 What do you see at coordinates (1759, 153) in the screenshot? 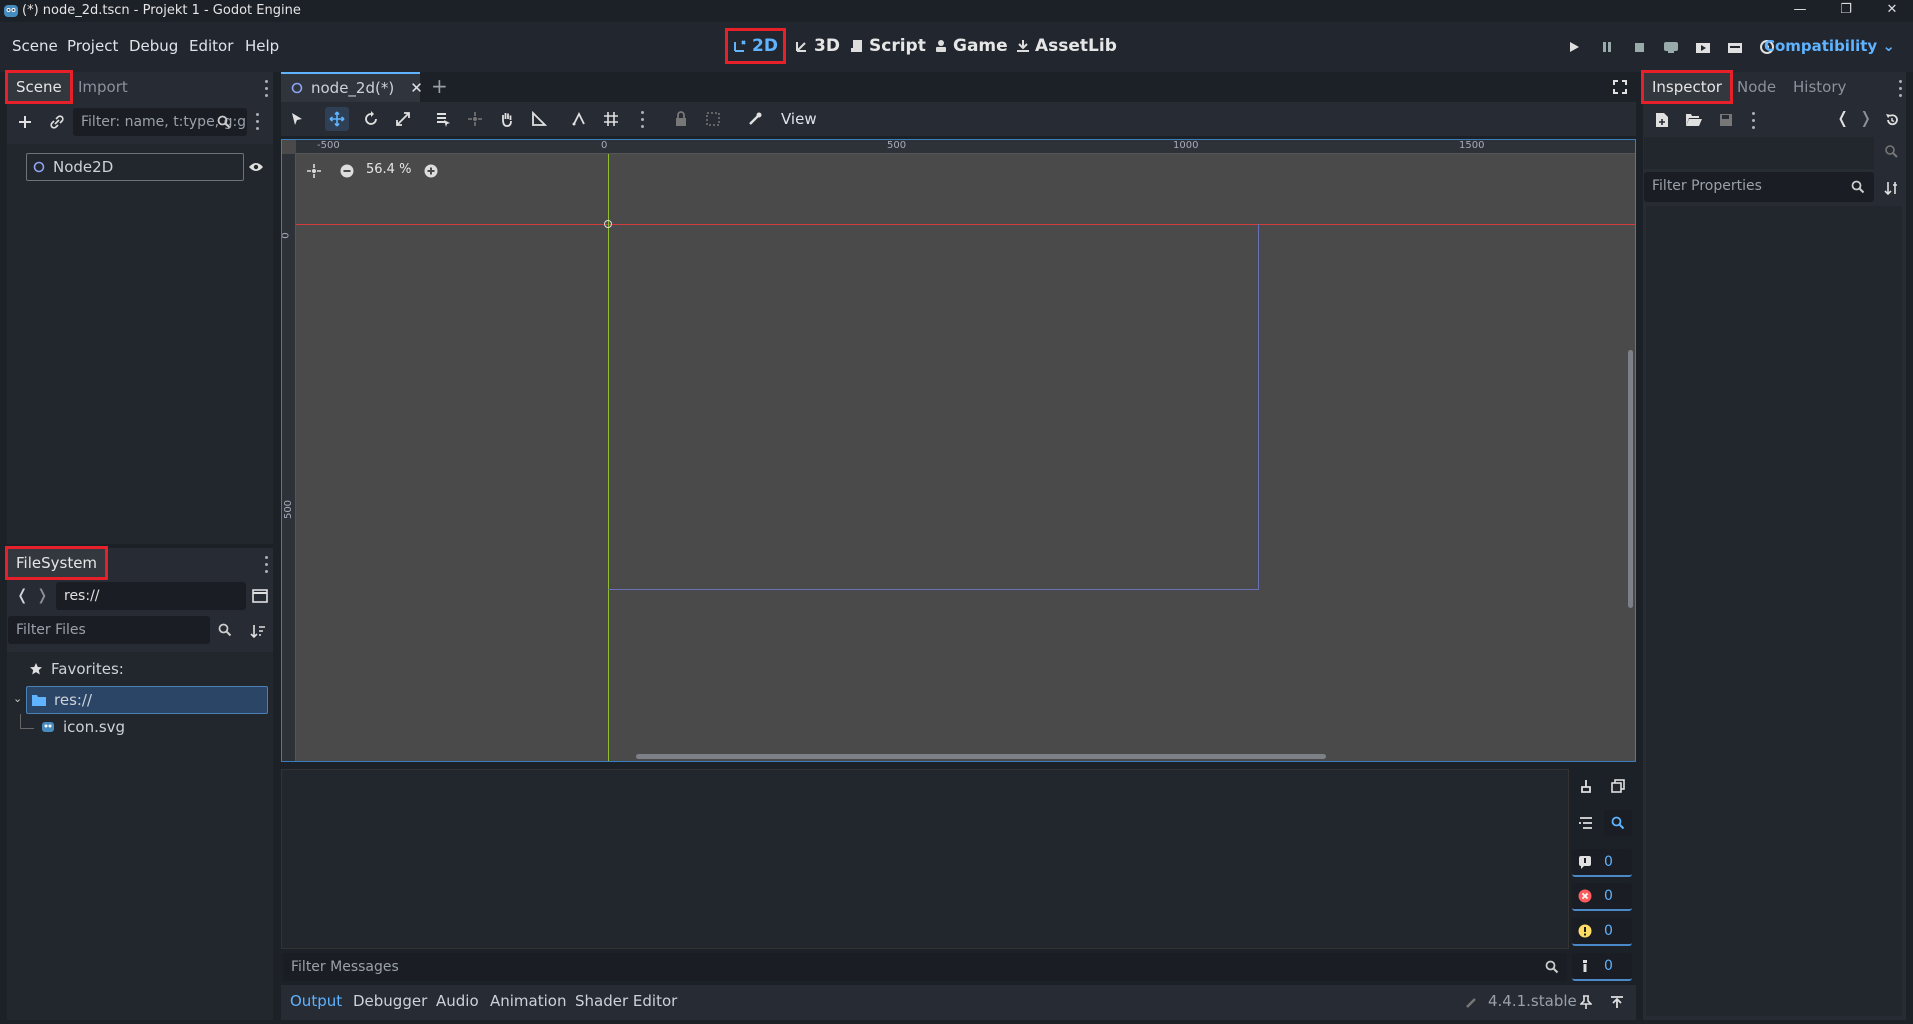
I see `object-selector` at bounding box center [1759, 153].